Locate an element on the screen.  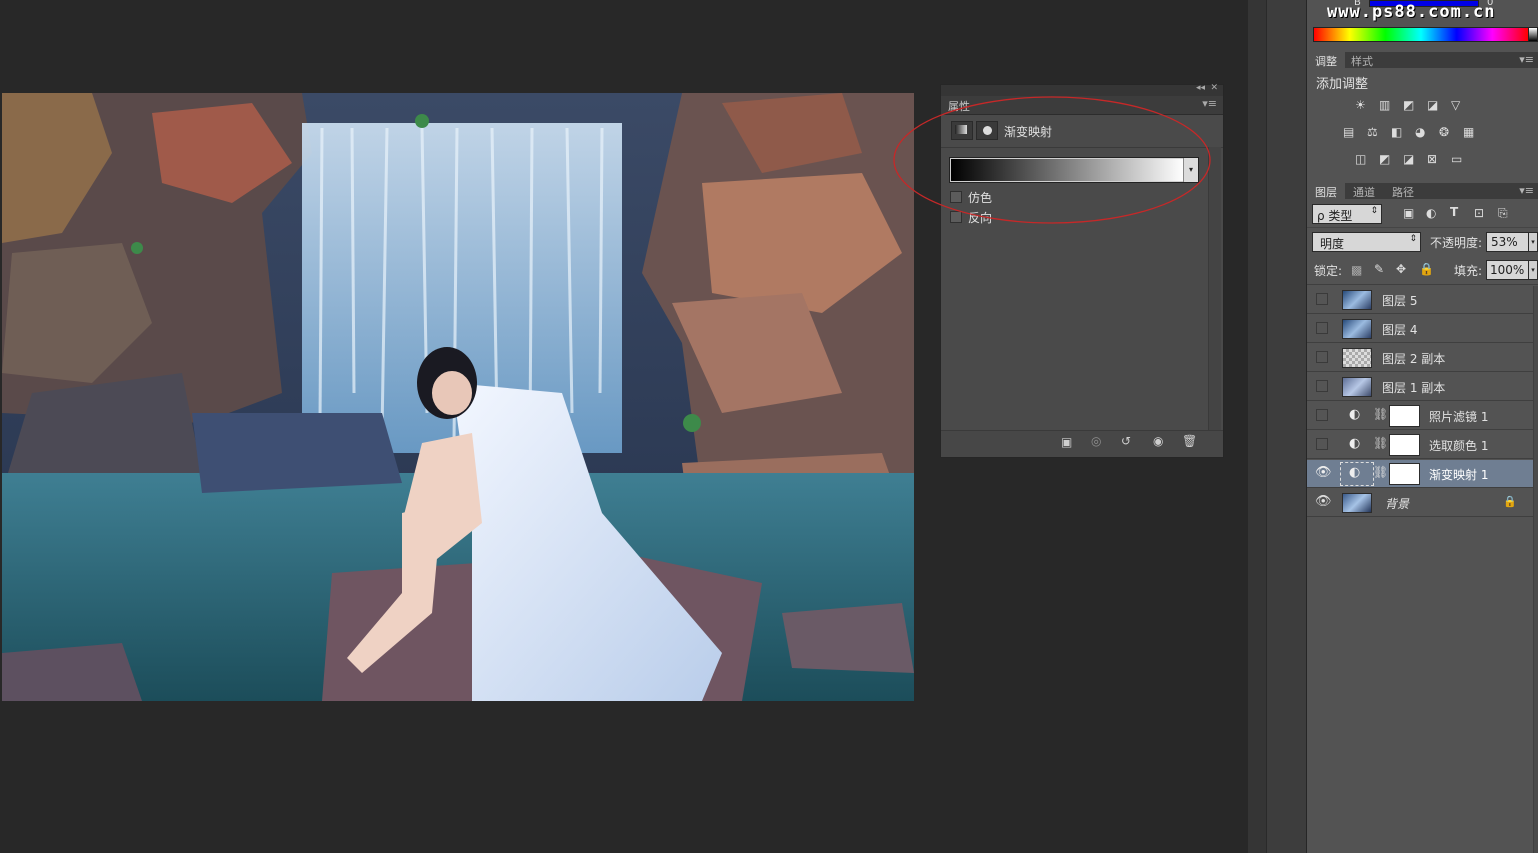
black-white-icon: ◧ is located at coordinates (1398, 132).